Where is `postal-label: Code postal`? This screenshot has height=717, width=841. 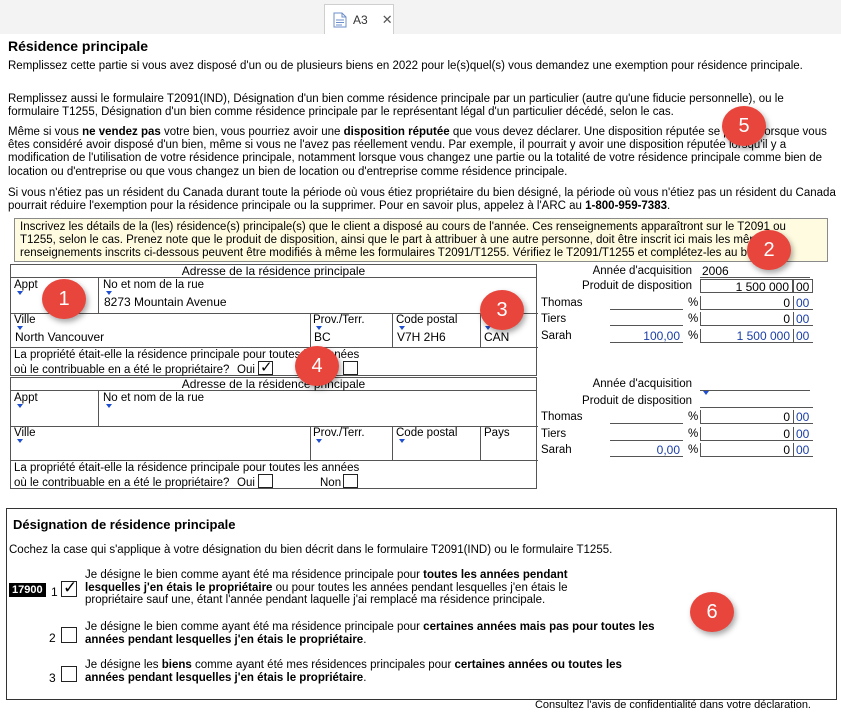
postal-label: Code postal is located at coordinates (427, 320).